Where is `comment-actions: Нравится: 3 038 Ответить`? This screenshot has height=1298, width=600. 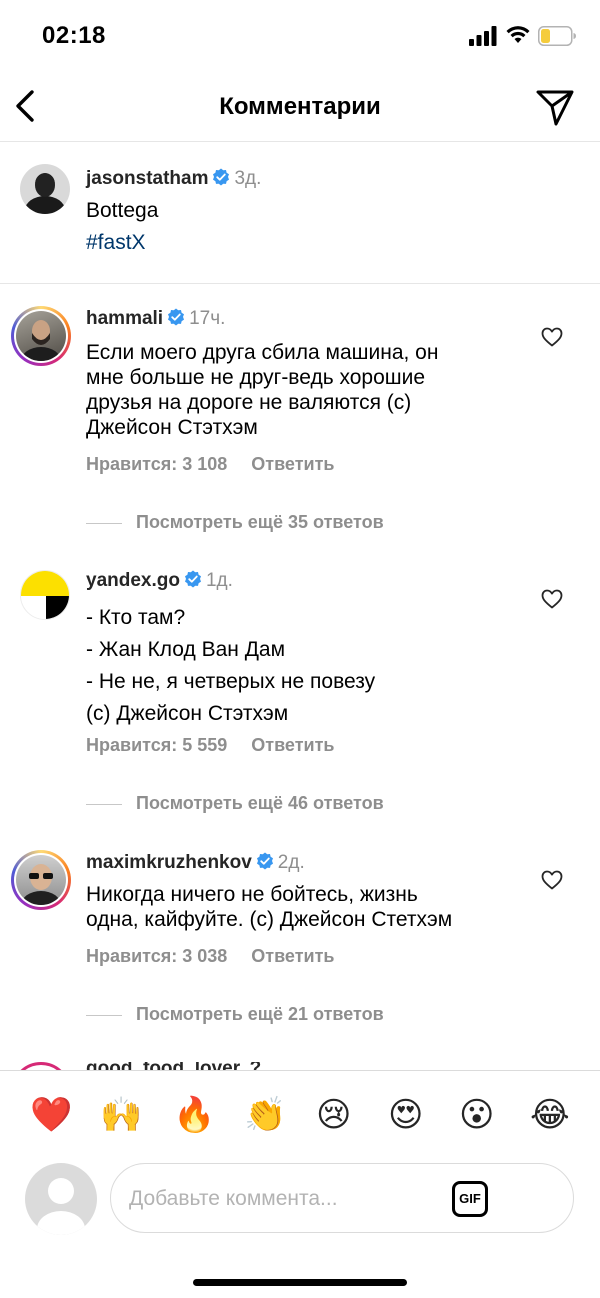
comment-actions: Нравится: 3 038 Ответить is located at coordinates (210, 956).